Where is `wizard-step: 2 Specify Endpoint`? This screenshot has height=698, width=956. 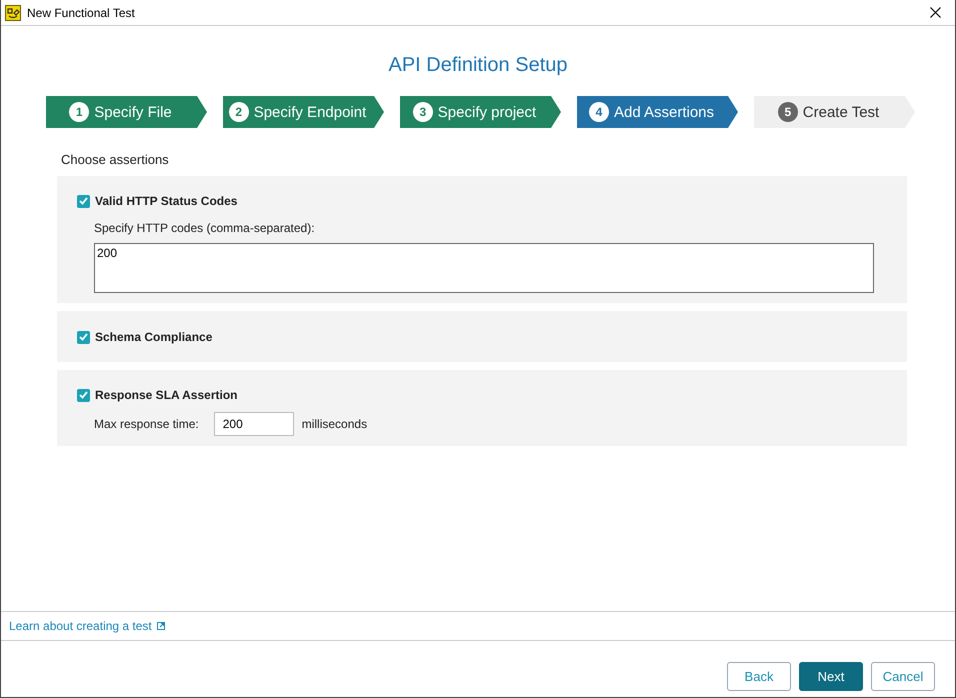 wizard-step: 2 Specify Endpoint is located at coordinates (303, 112).